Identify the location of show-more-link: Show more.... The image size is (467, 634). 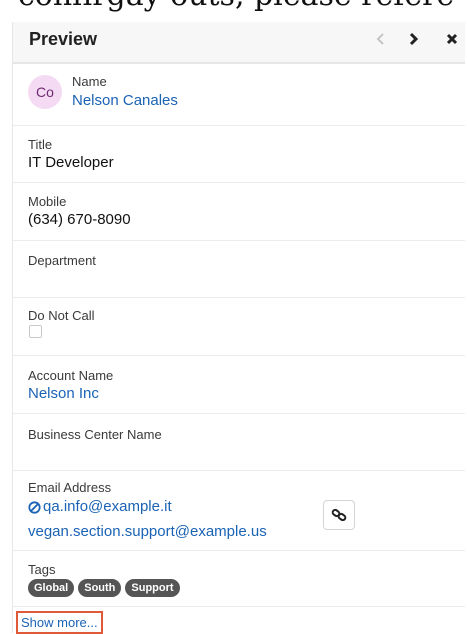
(59, 622).